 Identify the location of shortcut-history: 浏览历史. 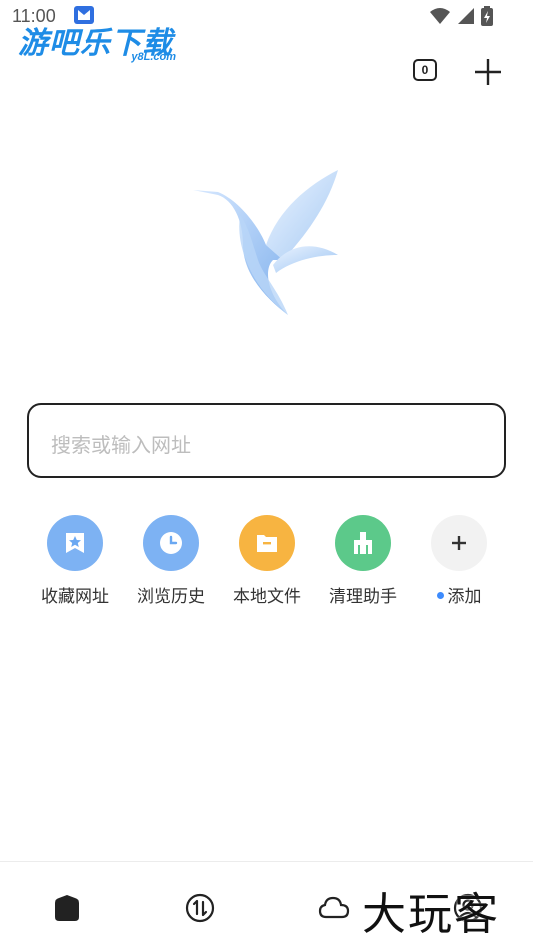
(172, 561).